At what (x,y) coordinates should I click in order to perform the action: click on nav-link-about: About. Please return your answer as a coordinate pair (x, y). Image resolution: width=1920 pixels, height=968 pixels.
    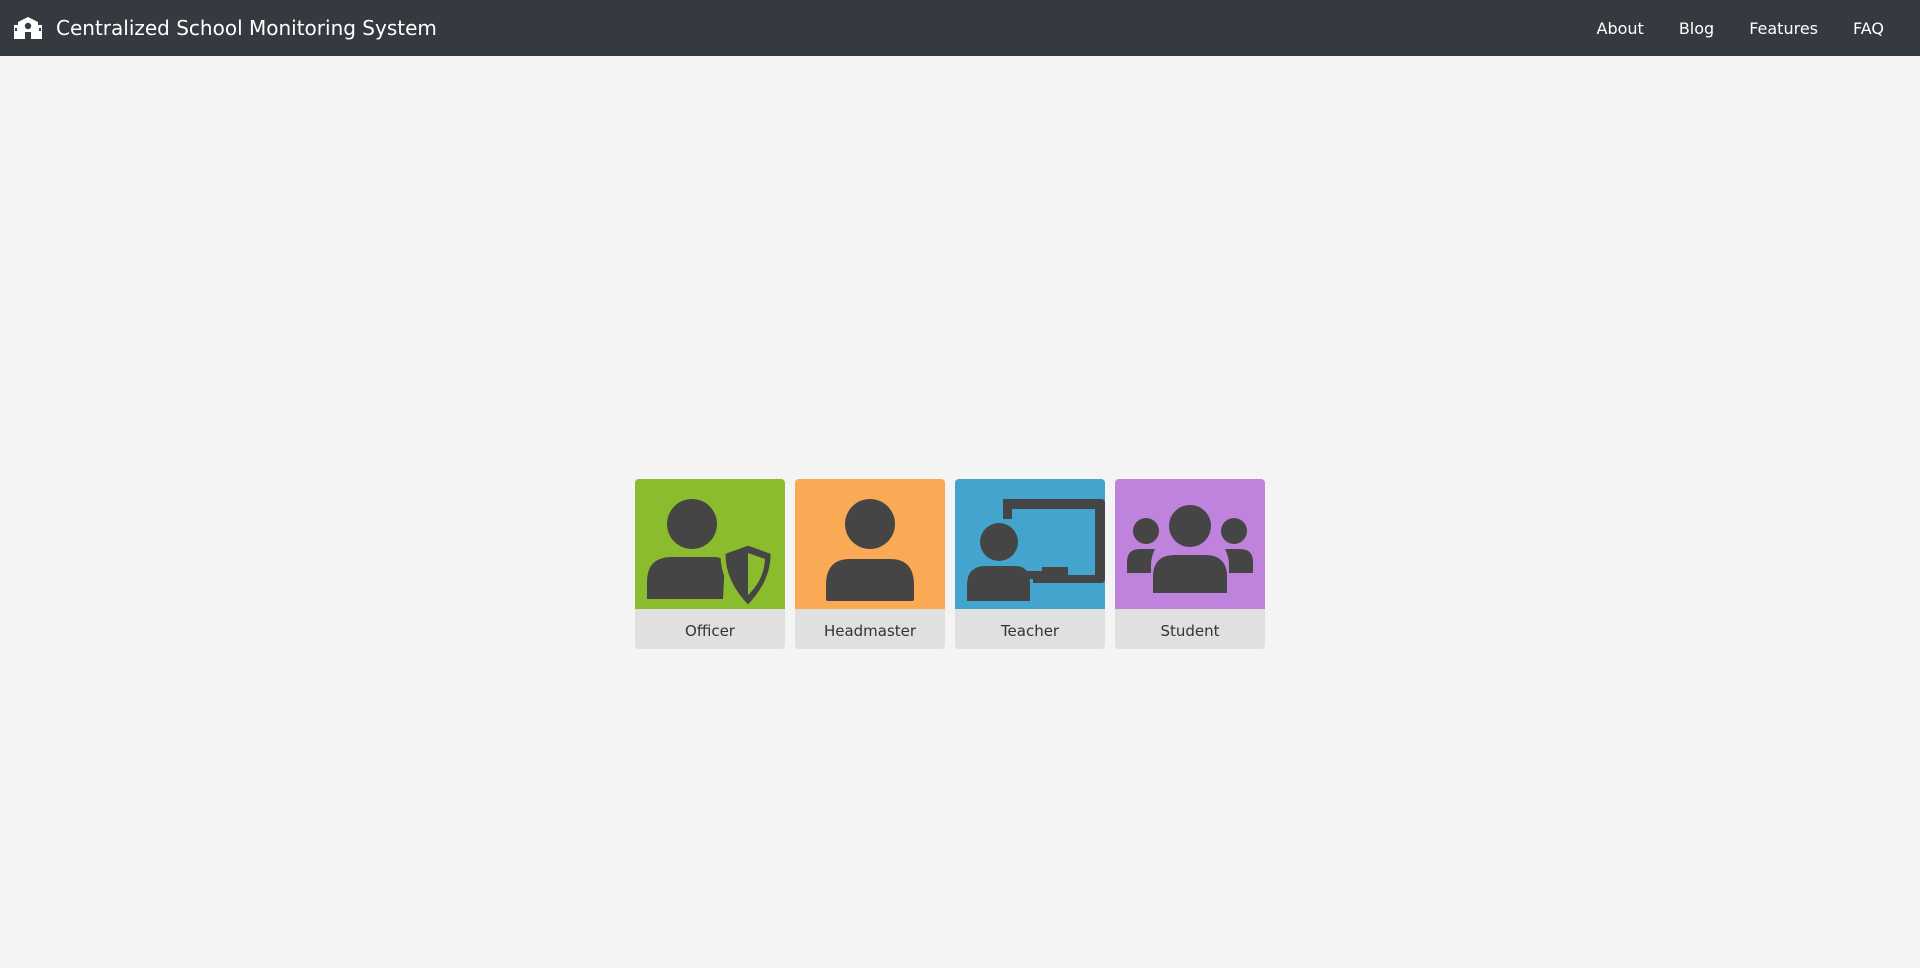
    Looking at the image, I should click on (1620, 28).